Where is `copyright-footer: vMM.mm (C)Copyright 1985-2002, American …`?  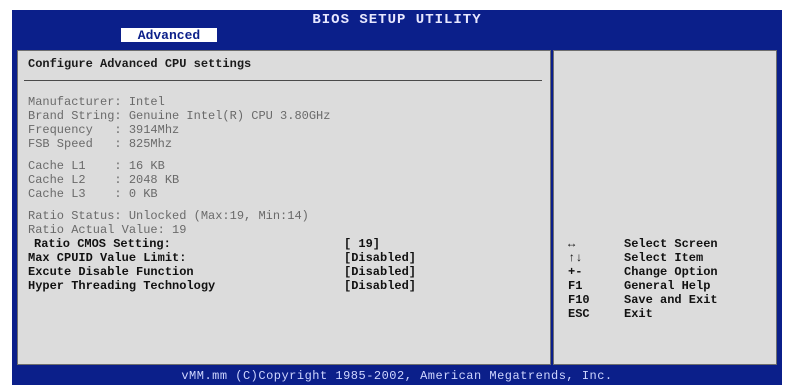 copyright-footer: vMM.mm (C)Copyright 1985-2002, American … is located at coordinates (397, 376).